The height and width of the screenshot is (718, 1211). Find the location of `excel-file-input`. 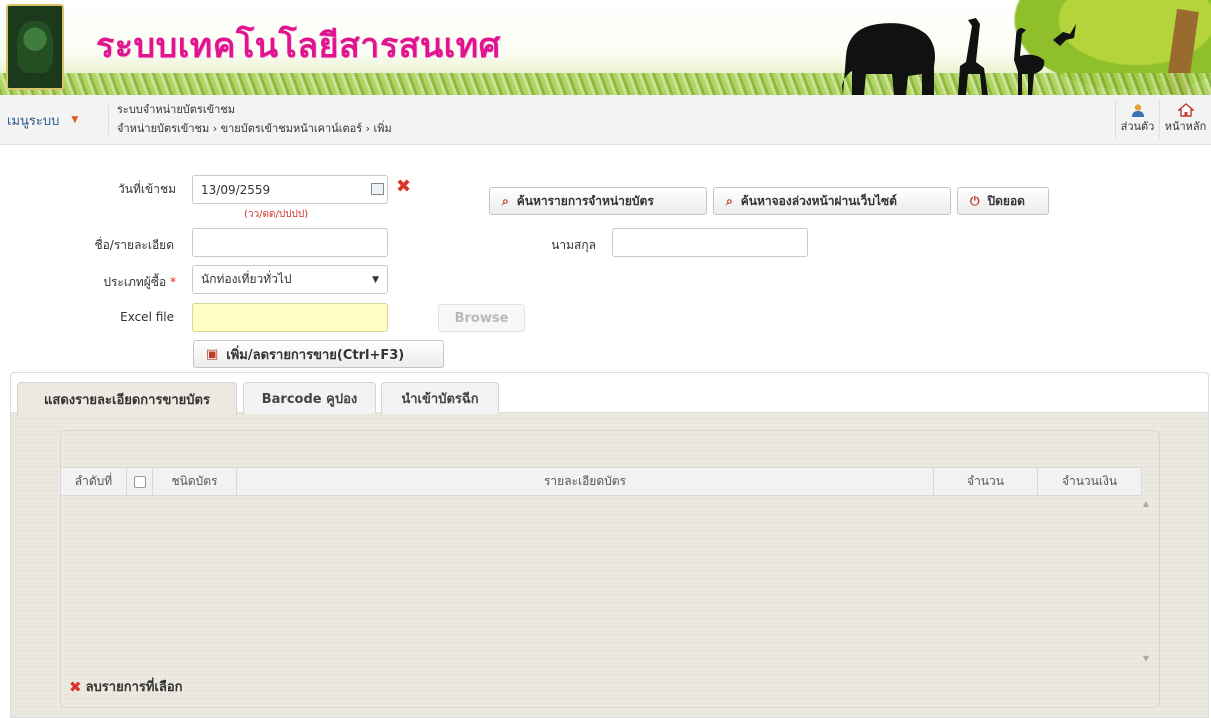

excel-file-input is located at coordinates (290, 317).